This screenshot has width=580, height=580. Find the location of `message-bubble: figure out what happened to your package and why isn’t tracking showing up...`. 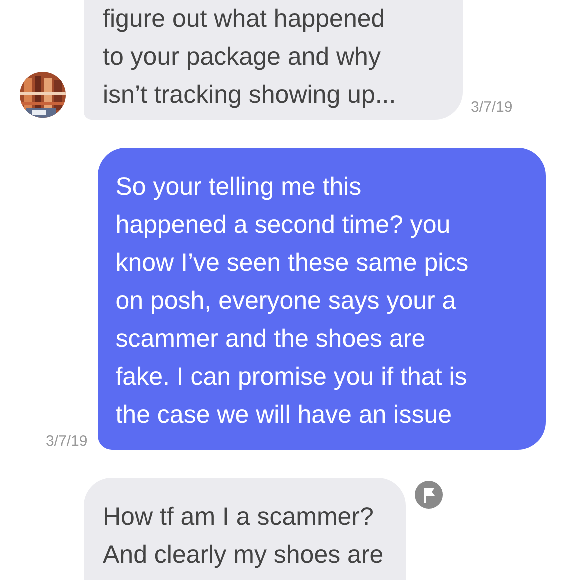

message-bubble: figure out what happened to your package and why isn’t tracking showing up... is located at coordinates (273, 60).